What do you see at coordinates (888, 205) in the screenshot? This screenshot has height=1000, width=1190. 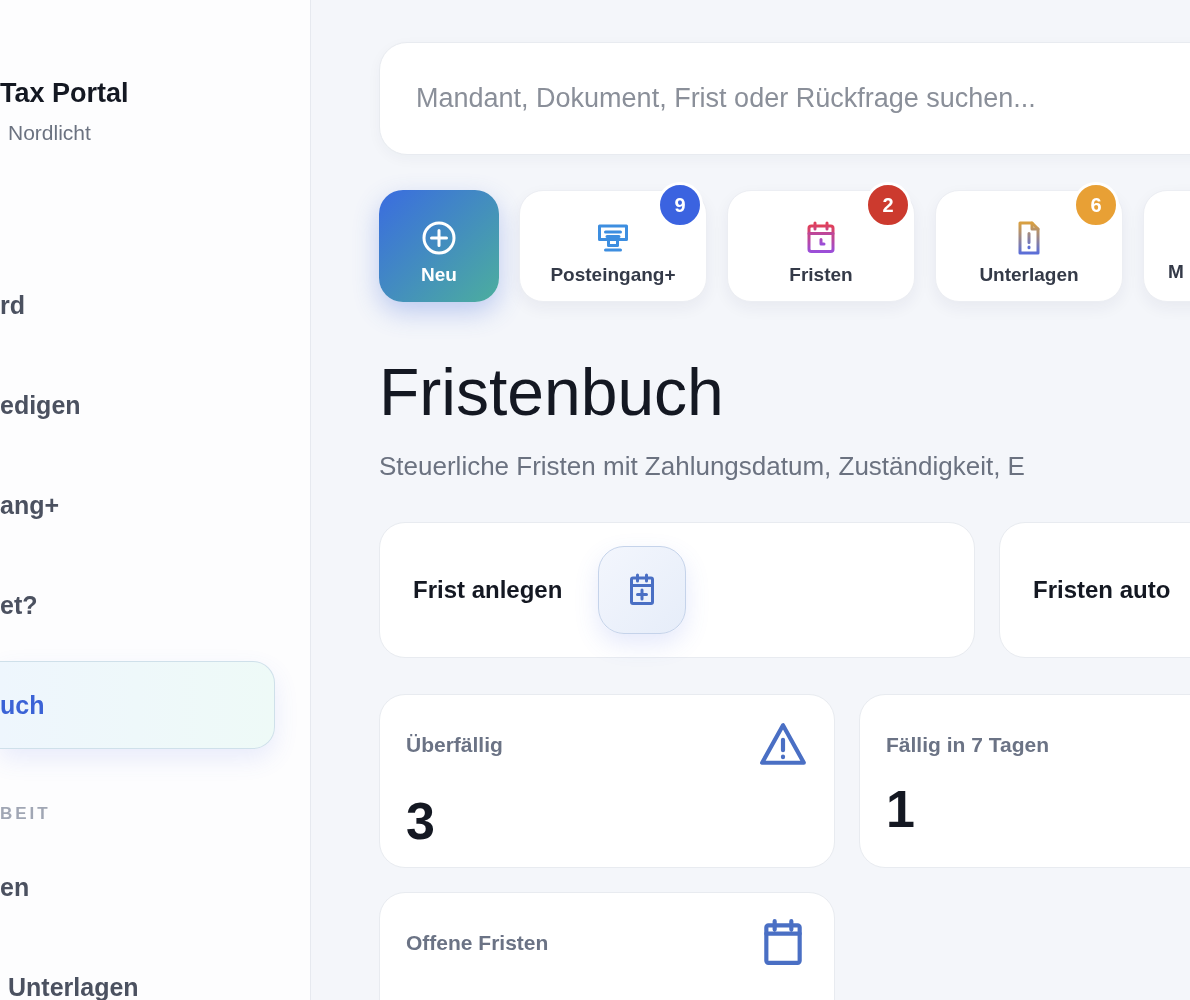 I see `count-badge: 2` at bounding box center [888, 205].